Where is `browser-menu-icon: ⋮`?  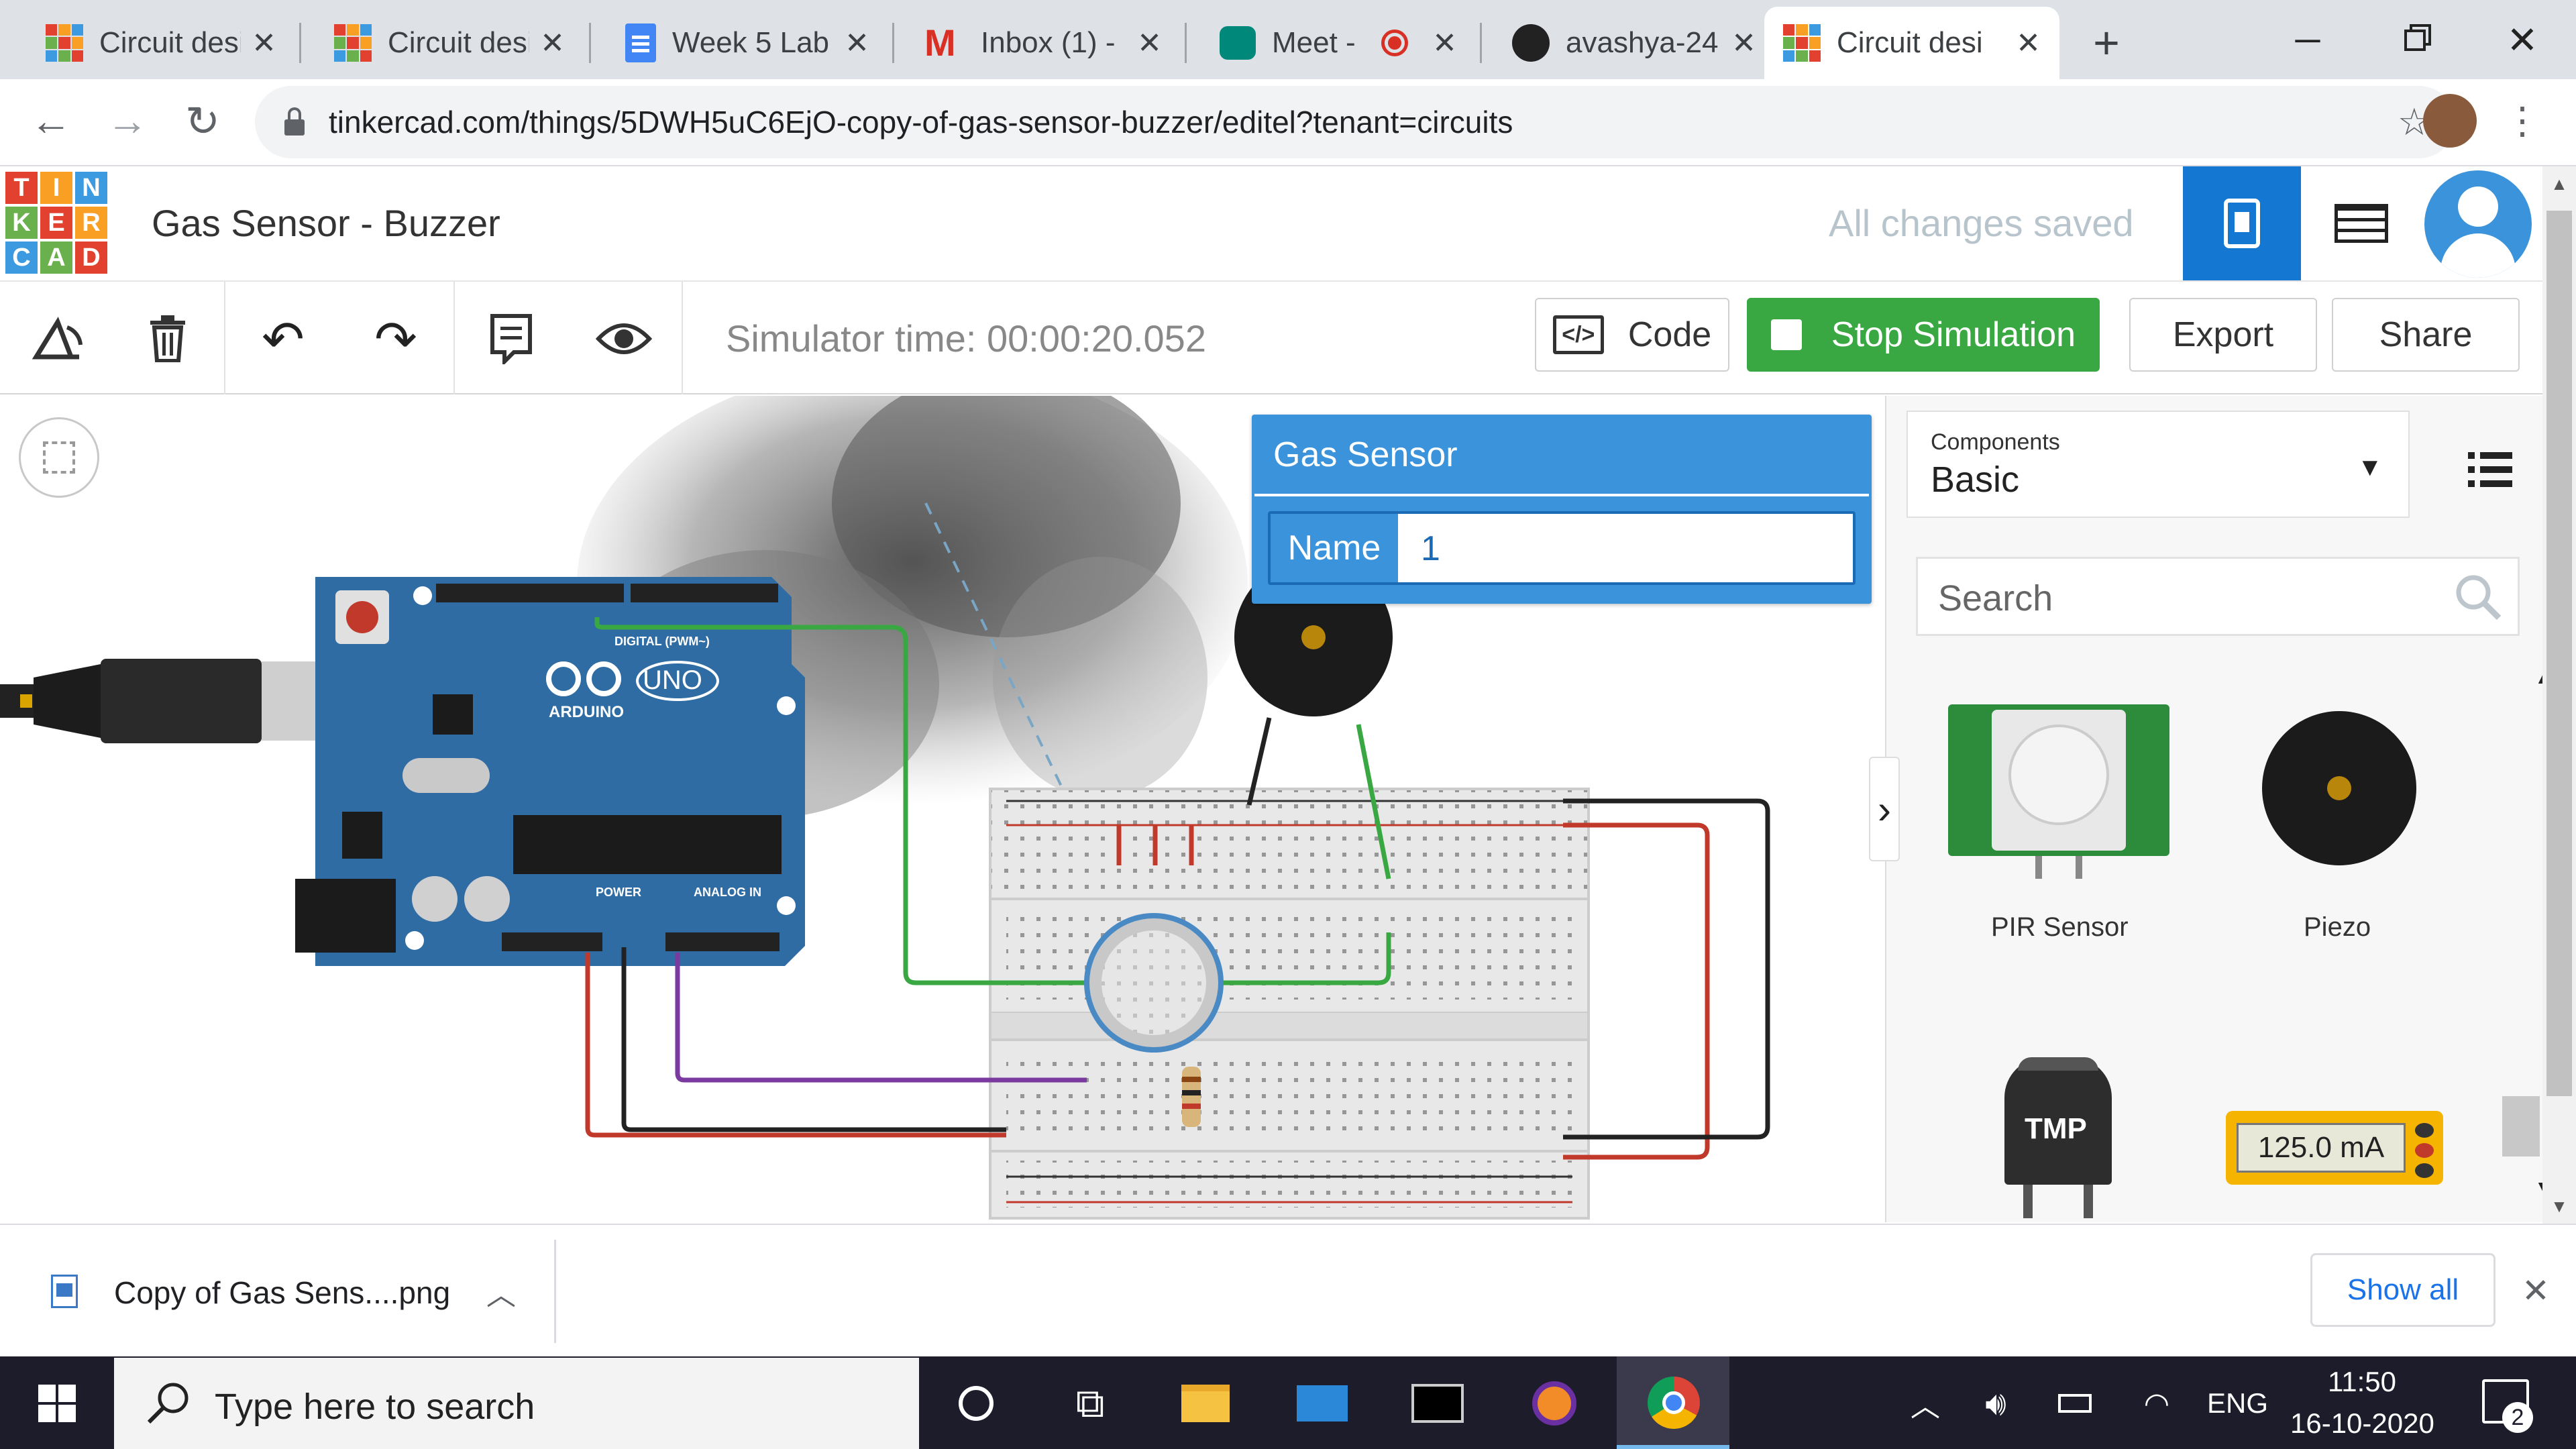
browser-menu-icon: ⋮ is located at coordinates (2522, 121).